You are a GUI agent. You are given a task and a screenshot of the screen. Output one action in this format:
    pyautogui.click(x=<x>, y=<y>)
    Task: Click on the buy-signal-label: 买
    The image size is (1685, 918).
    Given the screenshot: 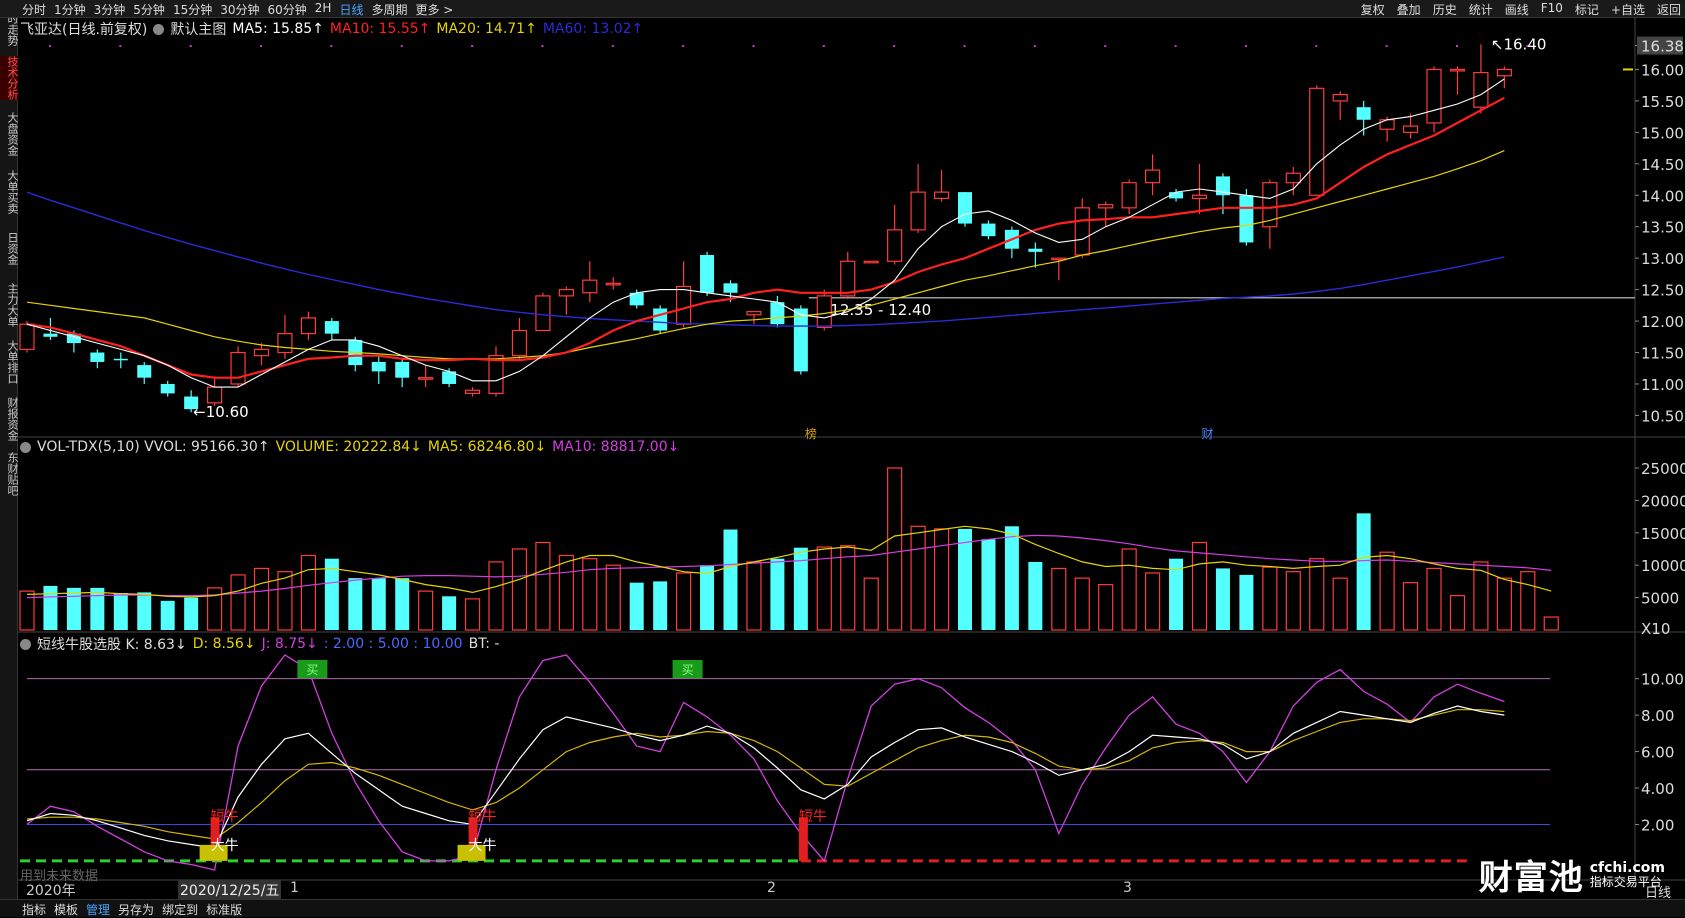 What is the action you would take?
    pyautogui.click(x=312, y=670)
    